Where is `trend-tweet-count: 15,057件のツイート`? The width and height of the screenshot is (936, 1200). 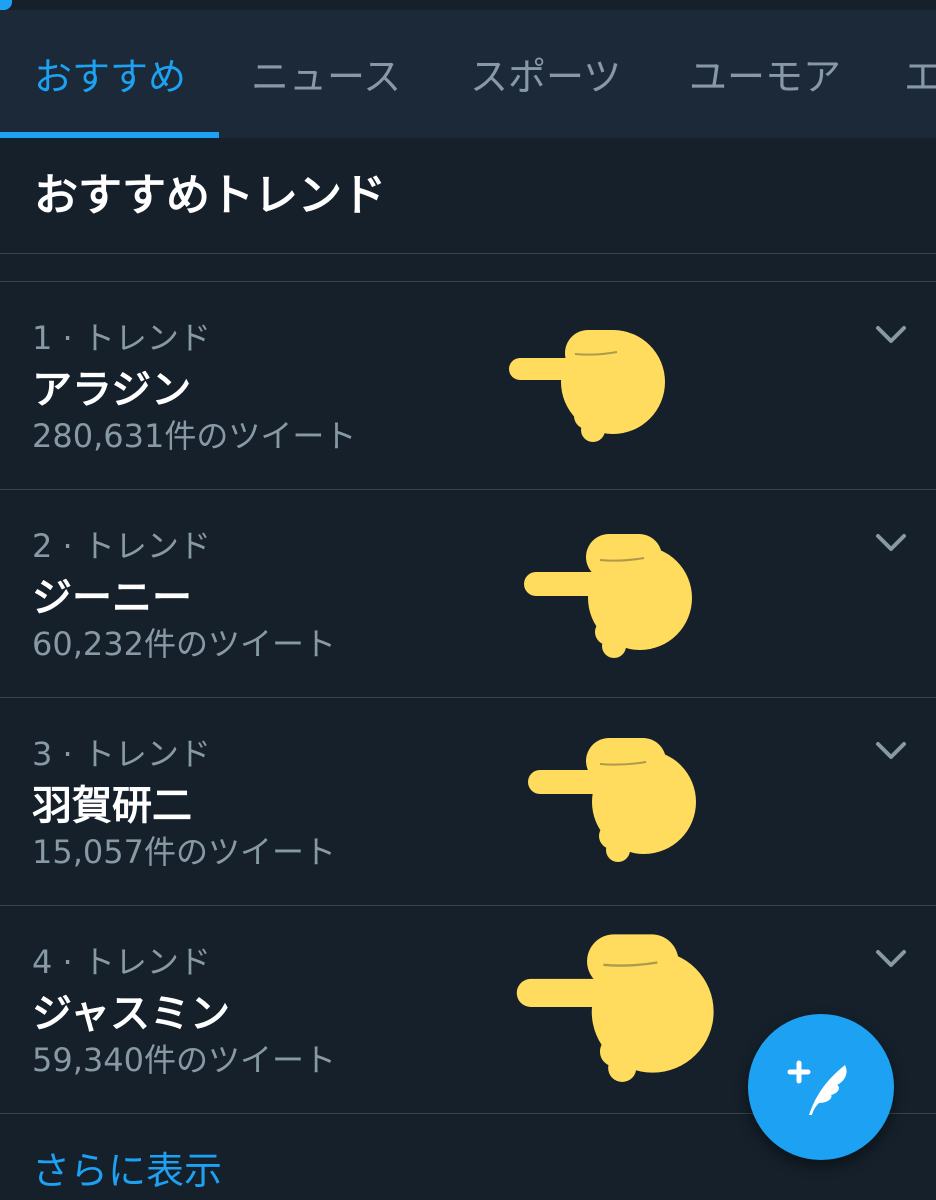
trend-tweet-count: 15,057件のツイート is located at coordinates (184, 852).